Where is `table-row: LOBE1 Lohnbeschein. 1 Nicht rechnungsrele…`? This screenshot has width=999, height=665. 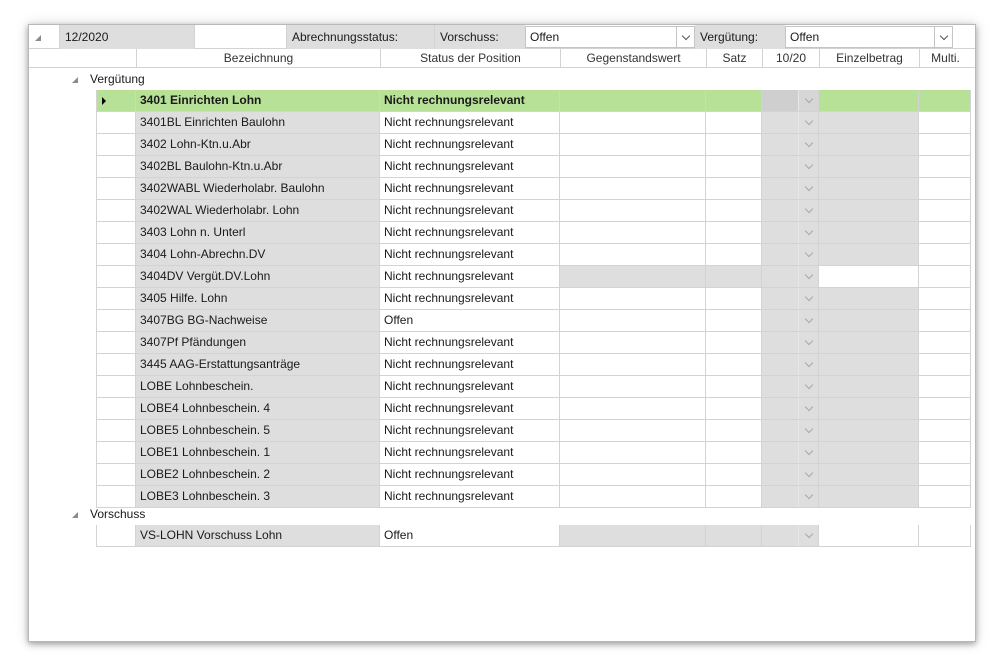
table-row: LOBE1 Lohnbeschein. 1 Nicht rechnungsrele… is located at coordinates (535, 453).